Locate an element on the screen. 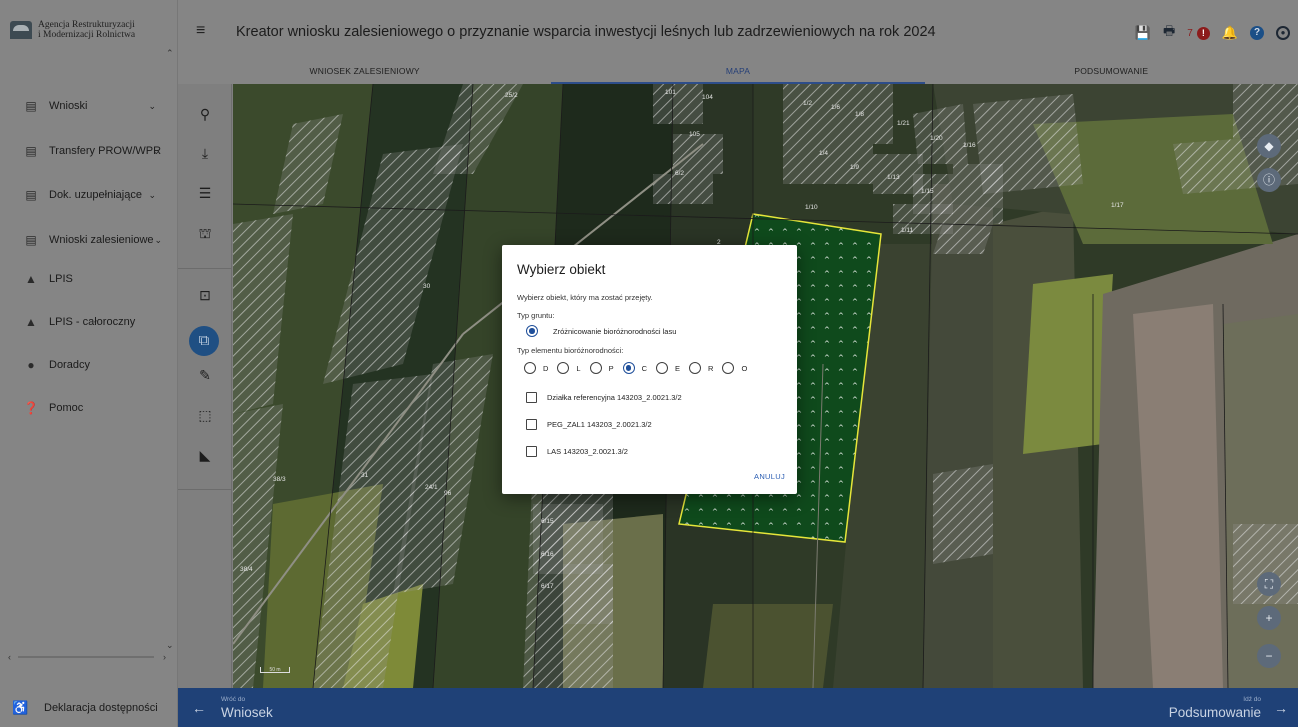 The width and height of the screenshot is (1298, 727). logo-mark-icon is located at coordinates (21, 30).